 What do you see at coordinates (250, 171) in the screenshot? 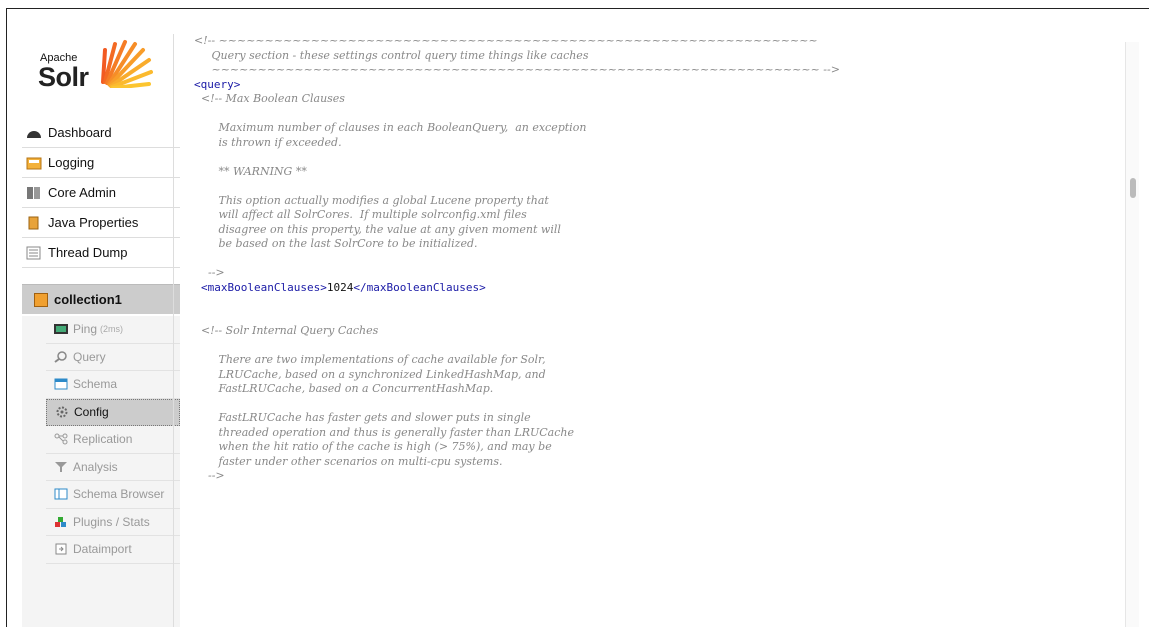
I see `code-line: ** WARNING **` at bounding box center [250, 171].